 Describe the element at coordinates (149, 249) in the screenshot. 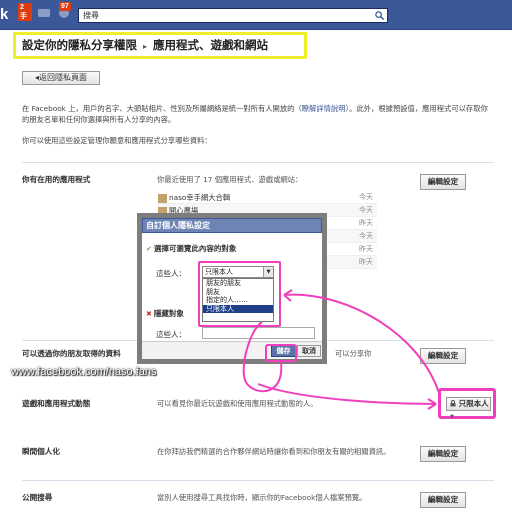

I see `check-icon: ✔` at that location.